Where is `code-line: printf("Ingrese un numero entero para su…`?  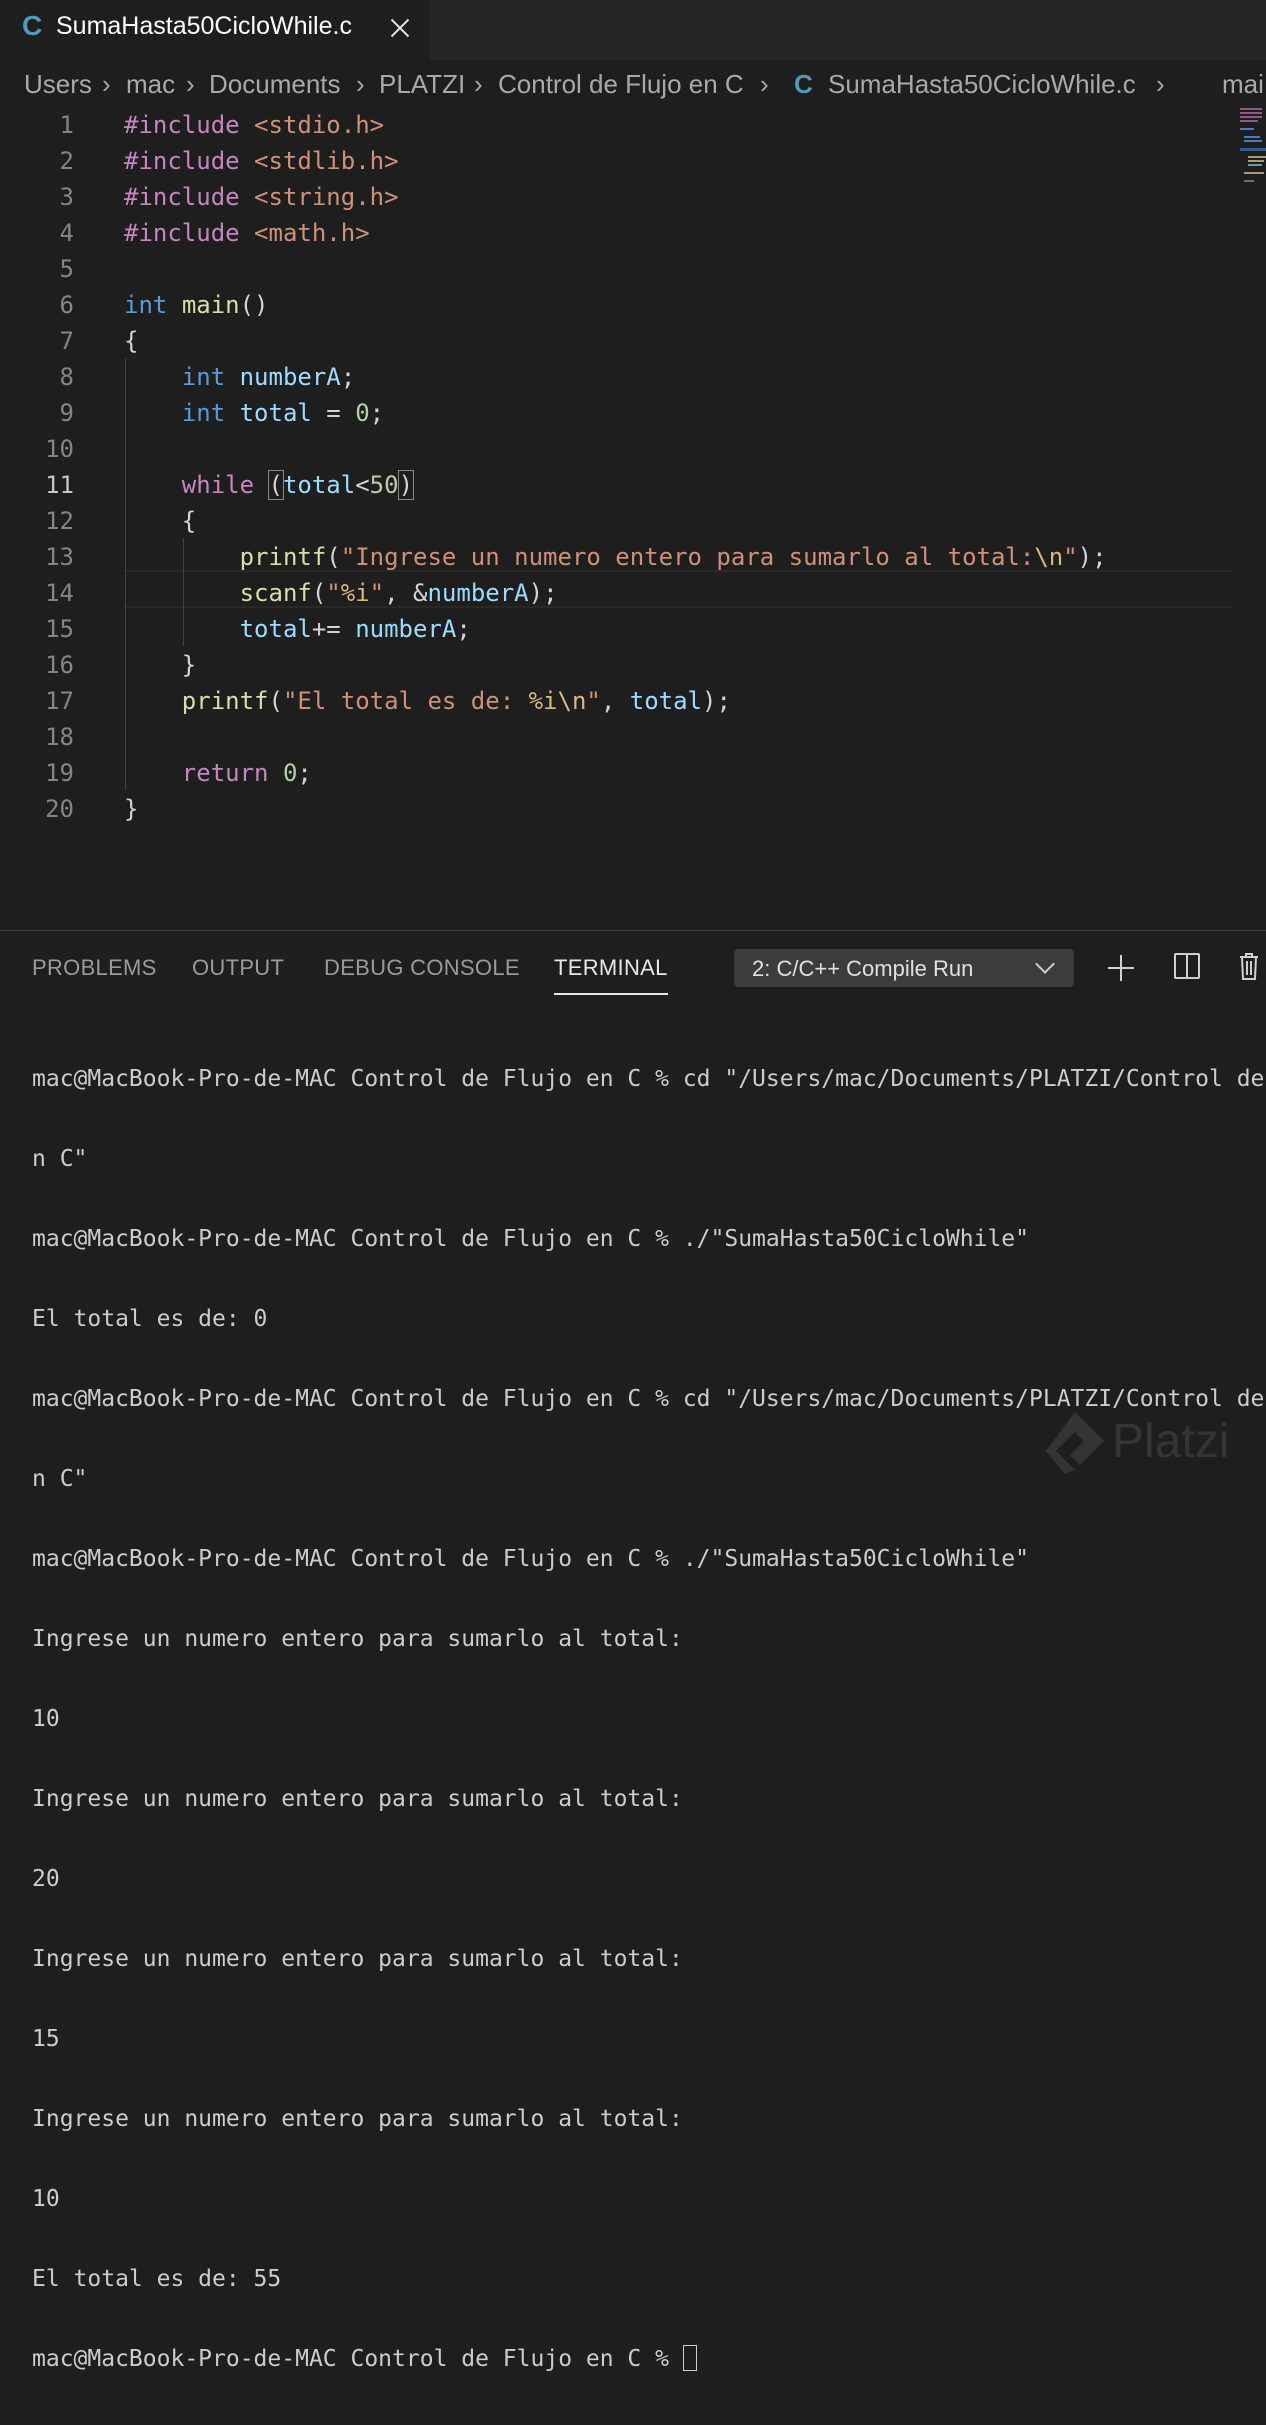
code-line: printf("Ingrese un numero entero para su… is located at coordinates (673, 557).